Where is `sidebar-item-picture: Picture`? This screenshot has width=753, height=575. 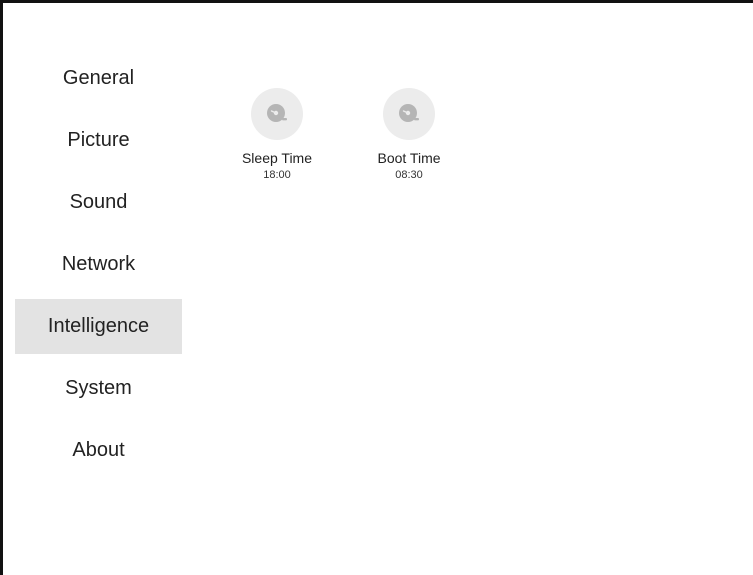
sidebar-item-picture: Picture is located at coordinates (98, 140).